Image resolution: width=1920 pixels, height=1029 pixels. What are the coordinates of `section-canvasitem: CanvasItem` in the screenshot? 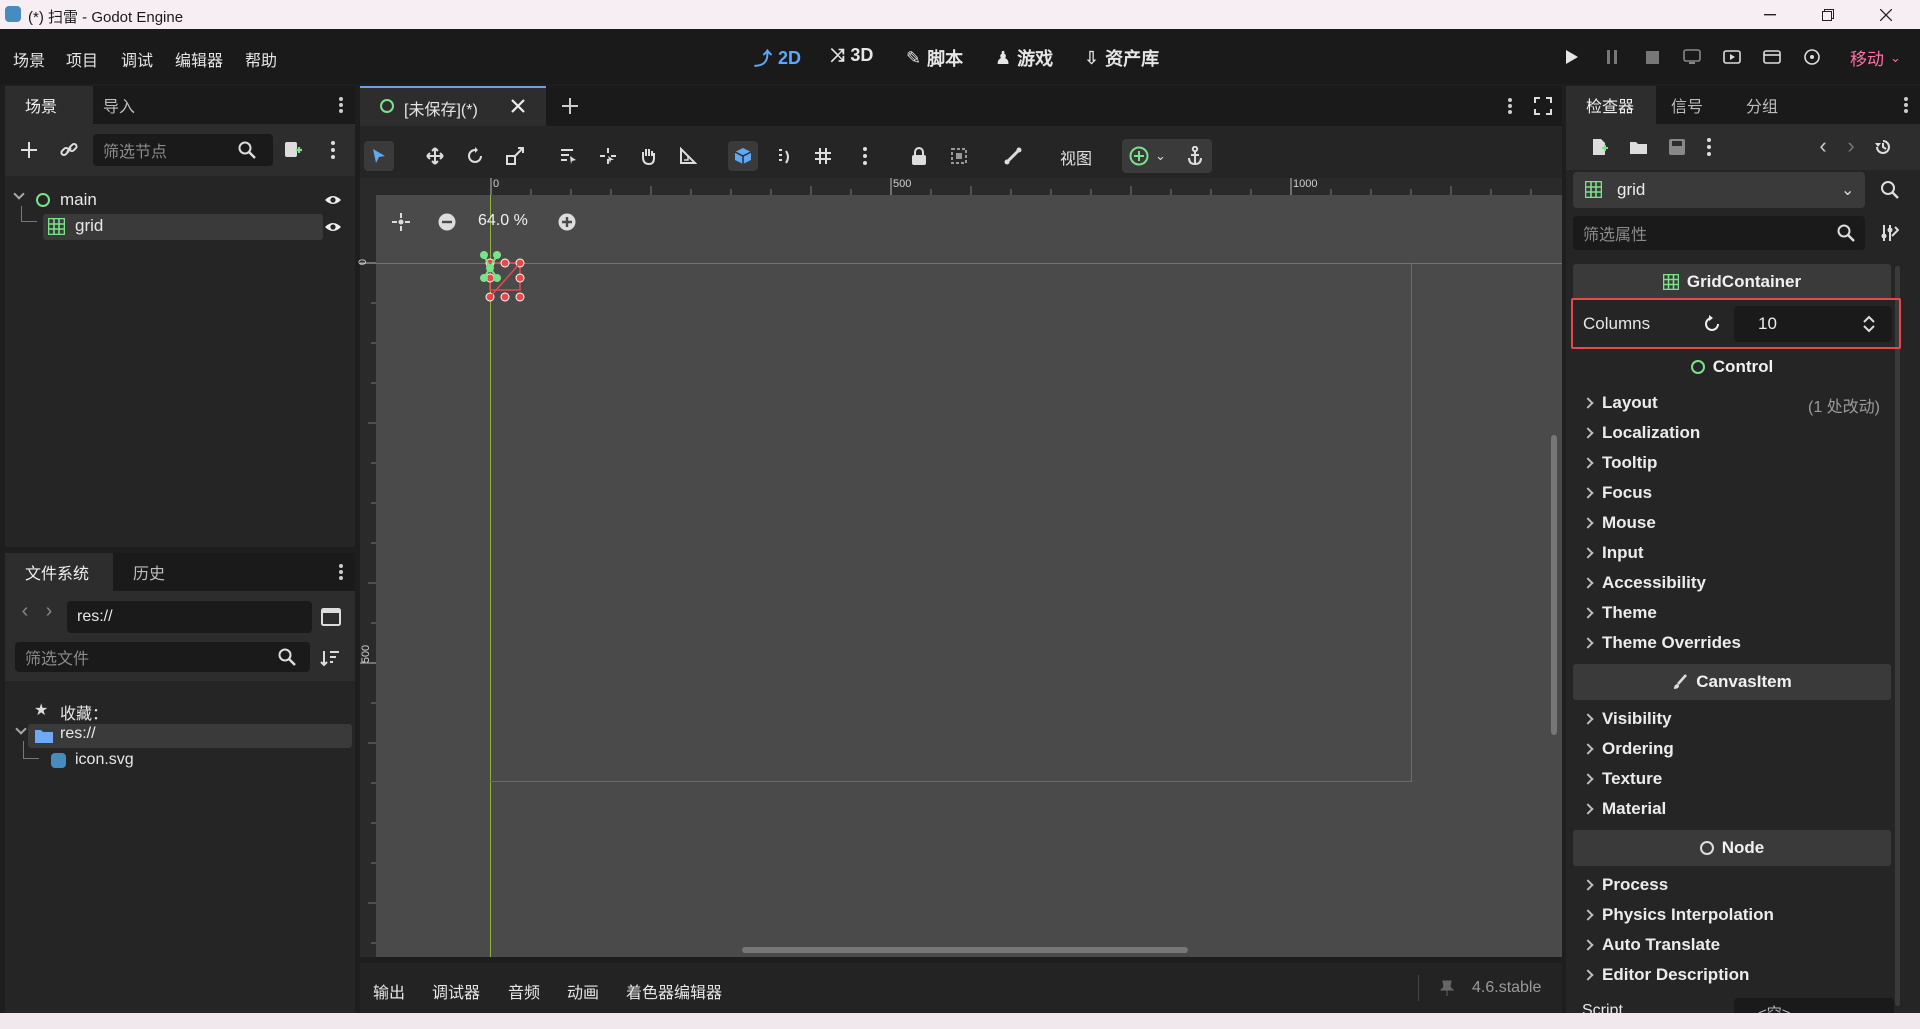 It's located at (1732, 682).